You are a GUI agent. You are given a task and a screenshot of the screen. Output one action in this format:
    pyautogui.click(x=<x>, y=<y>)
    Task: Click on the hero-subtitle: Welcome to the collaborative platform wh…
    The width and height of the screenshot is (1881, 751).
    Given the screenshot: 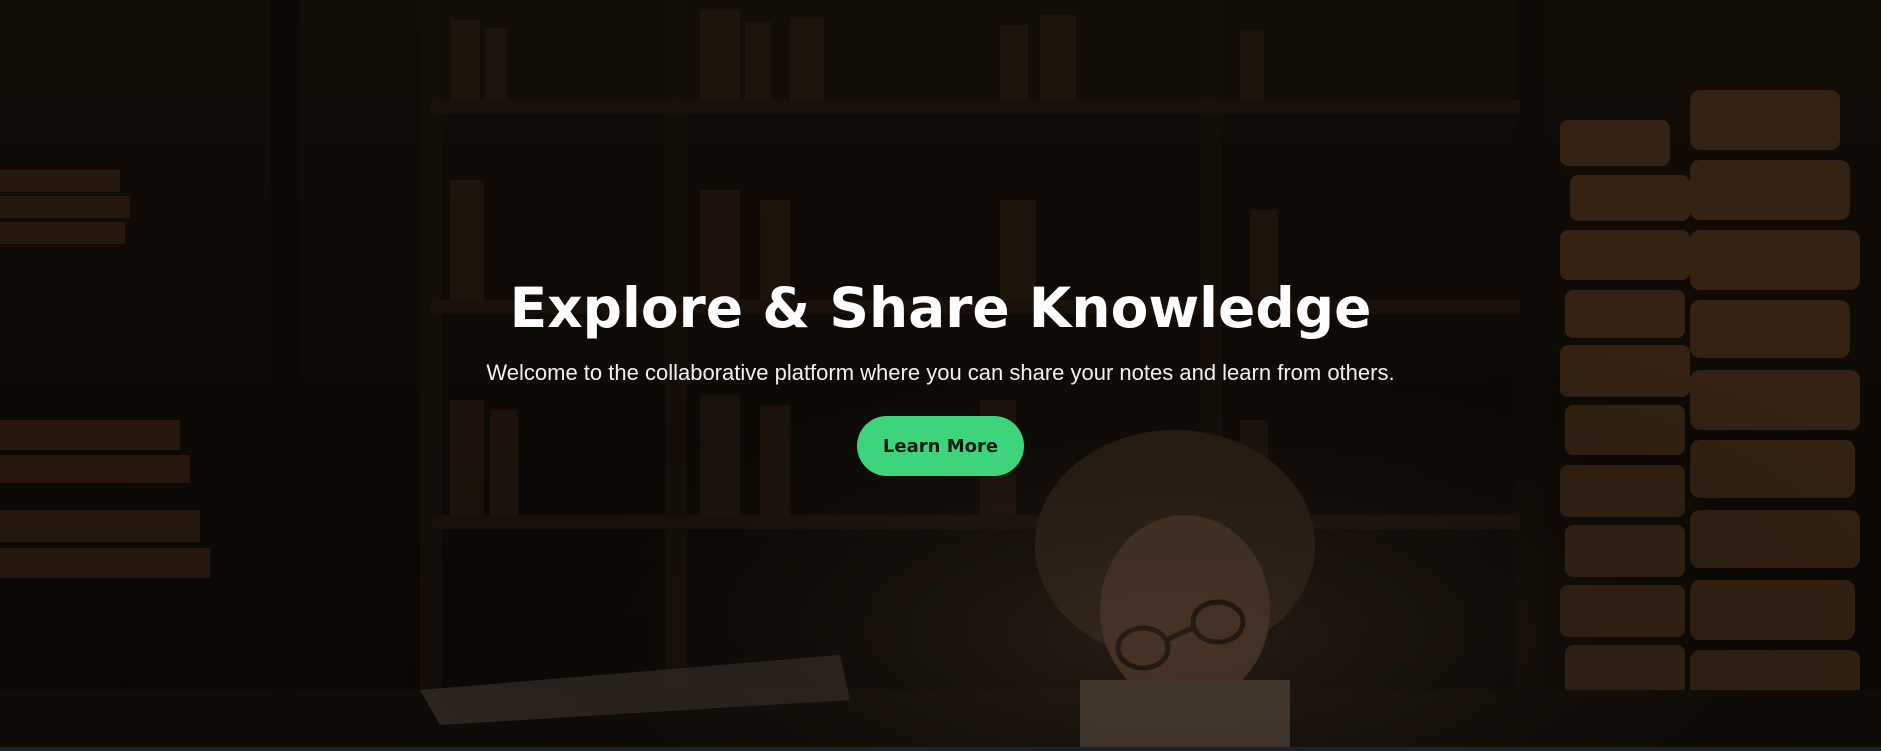 What is the action you would take?
    pyautogui.click(x=940, y=372)
    